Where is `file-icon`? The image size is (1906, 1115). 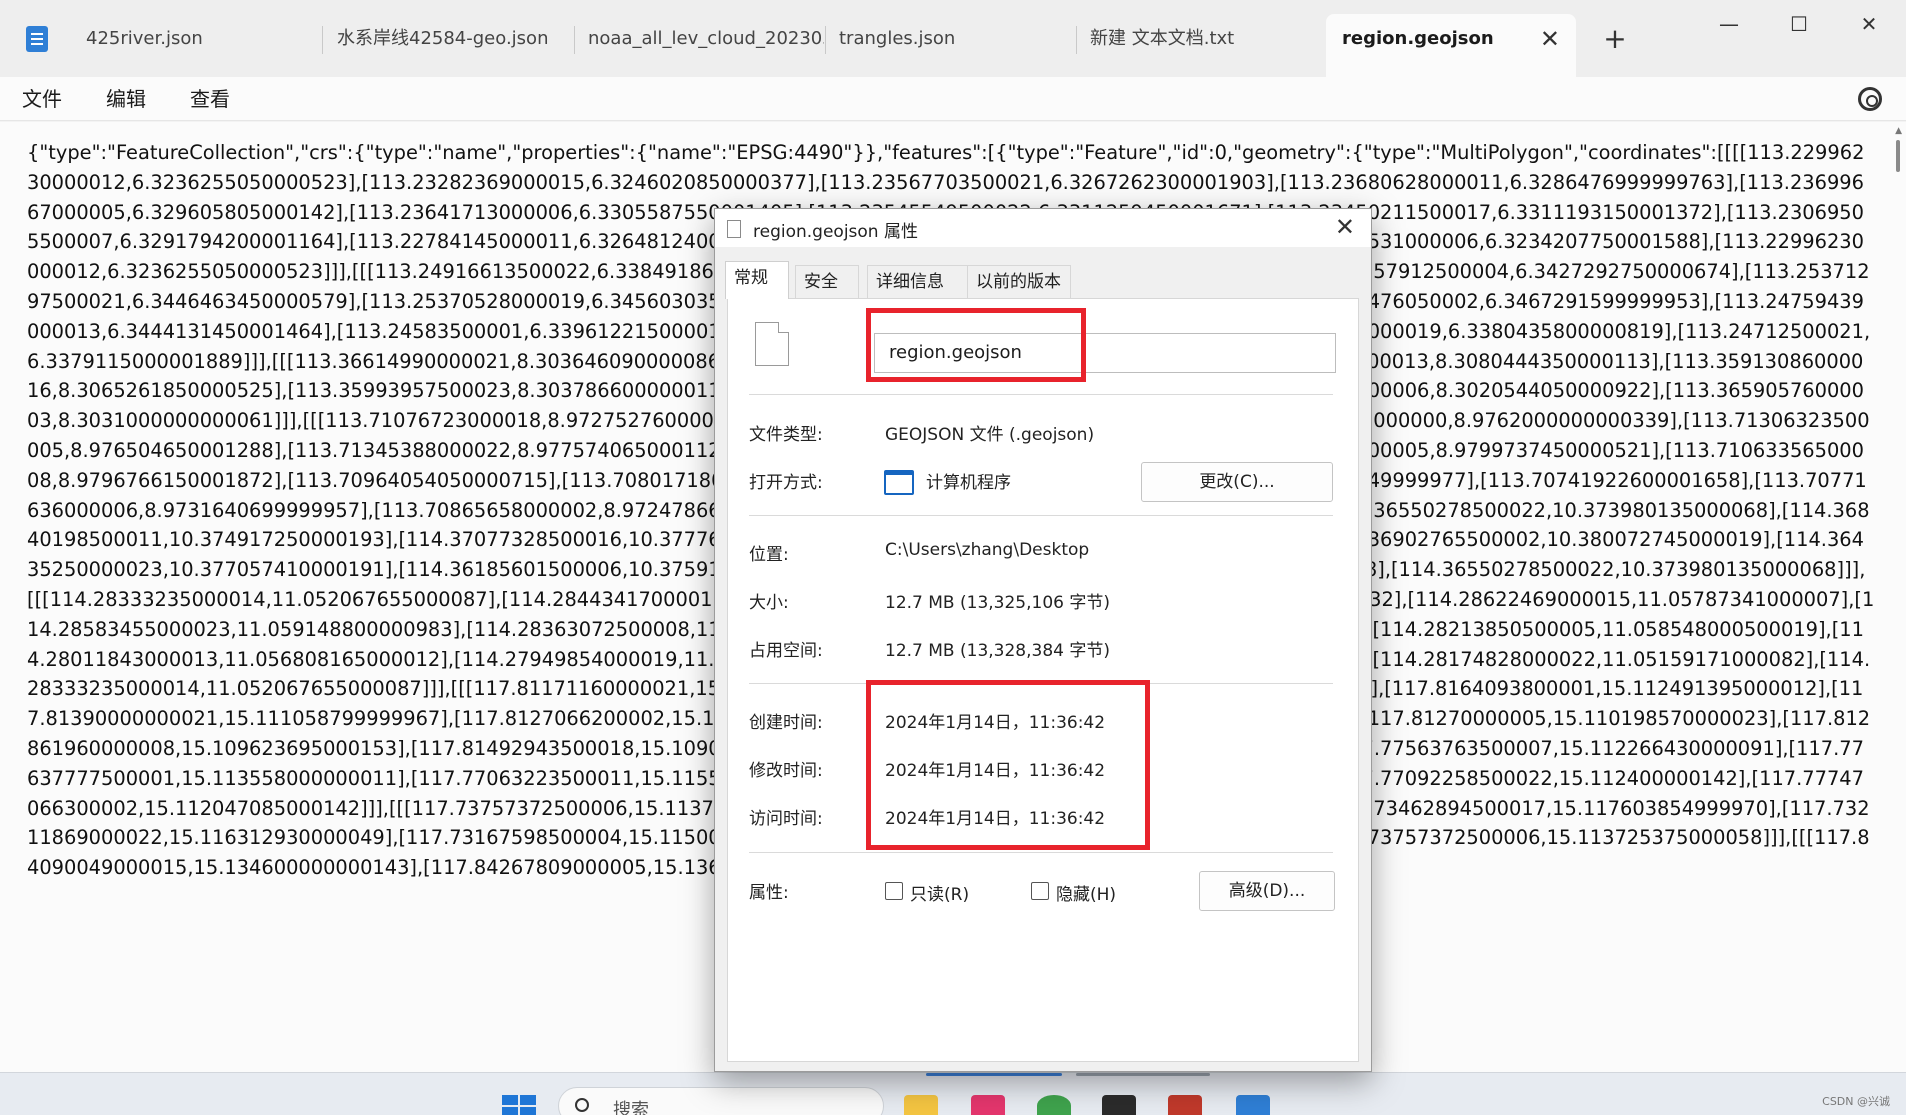 file-icon is located at coordinates (772, 344).